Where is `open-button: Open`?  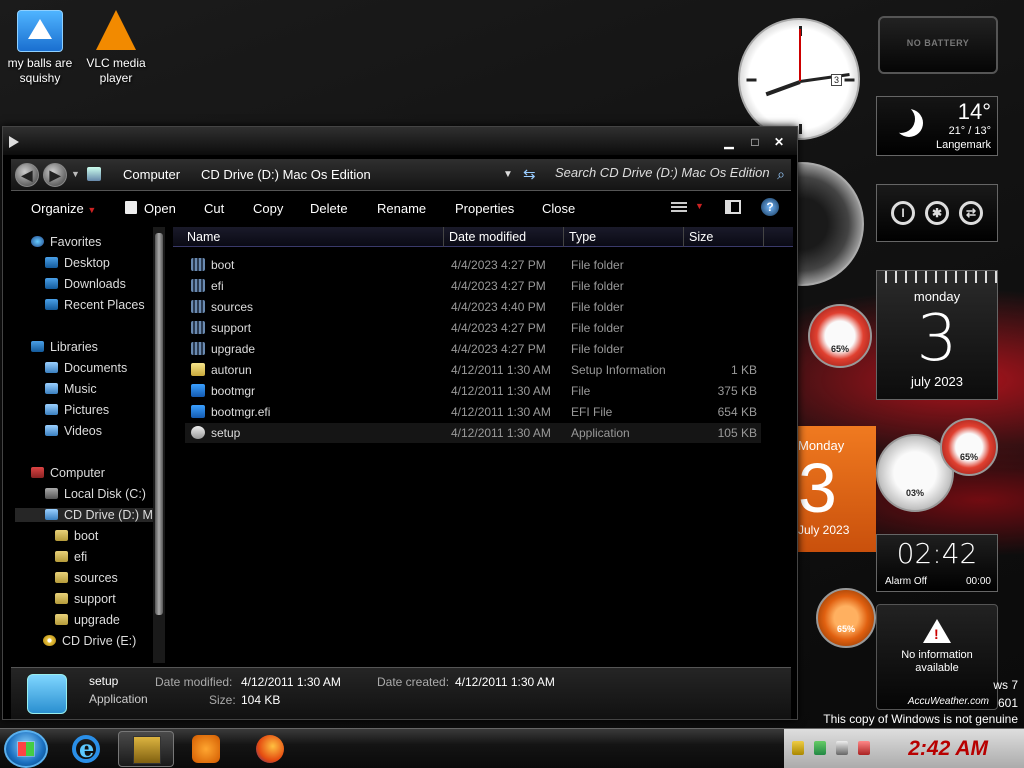 open-button: Open is located at coordinates (160, 208).